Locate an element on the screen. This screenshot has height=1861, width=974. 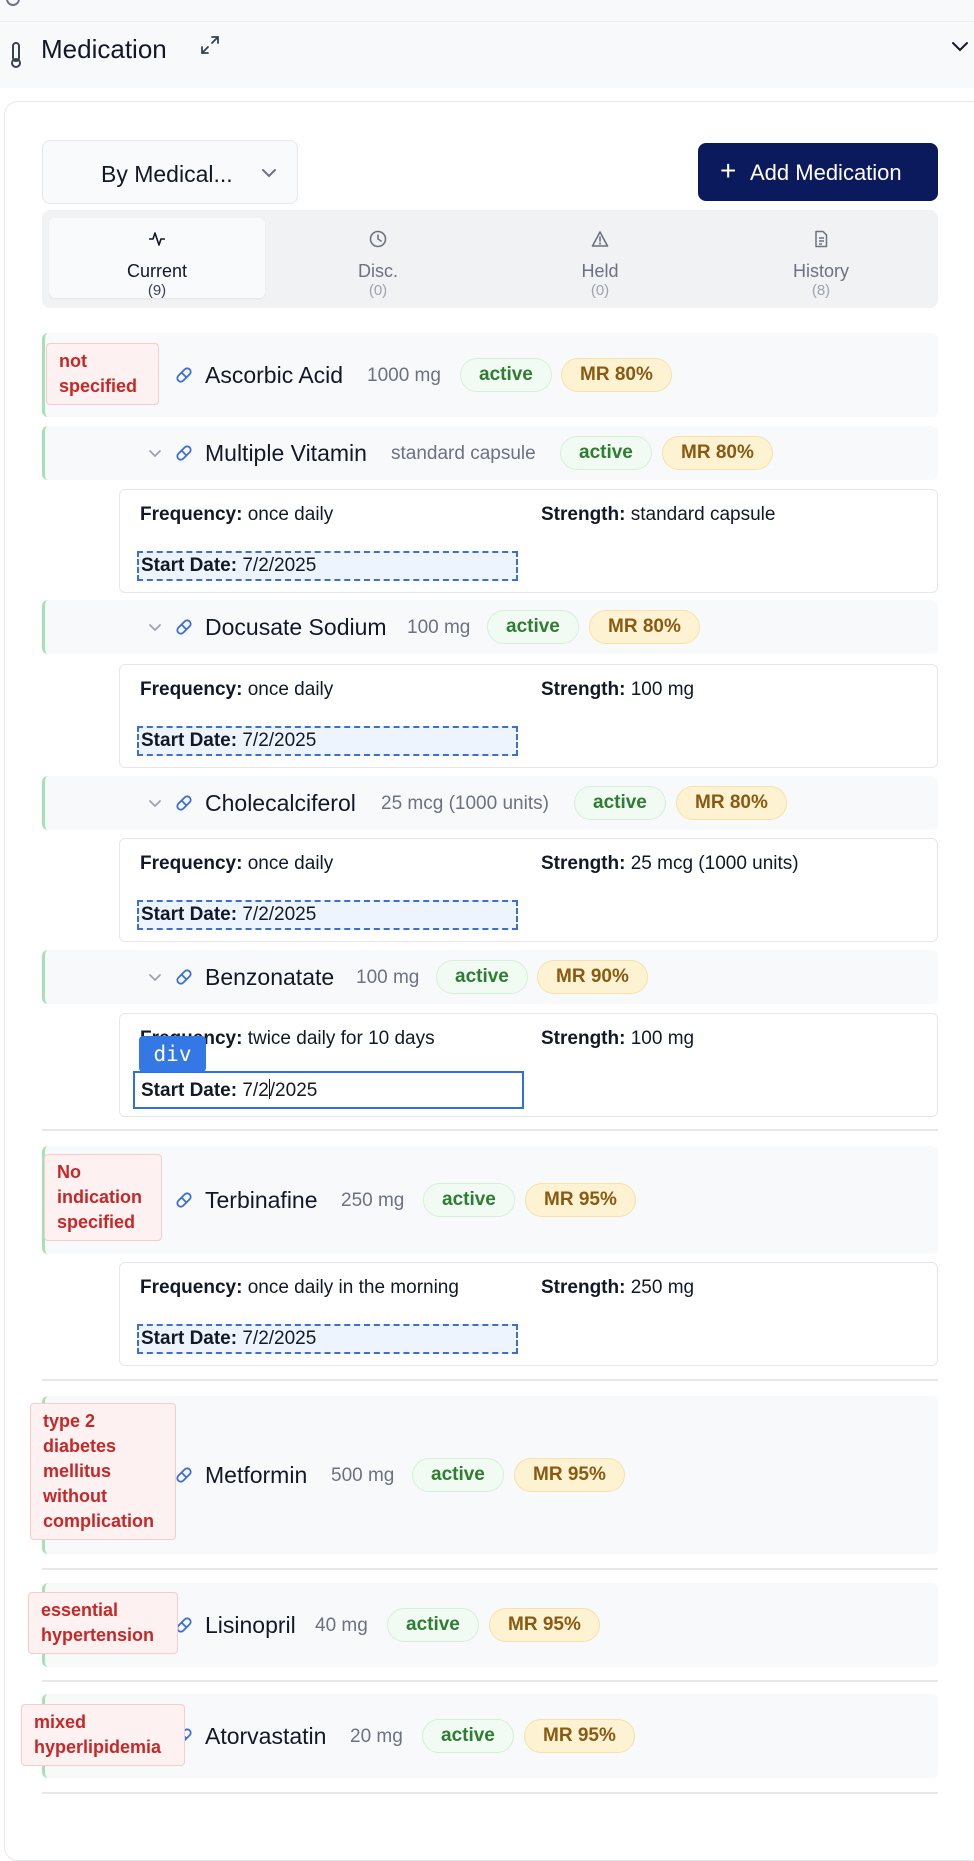
tab-label: Current is located at coordinates (157, 271).